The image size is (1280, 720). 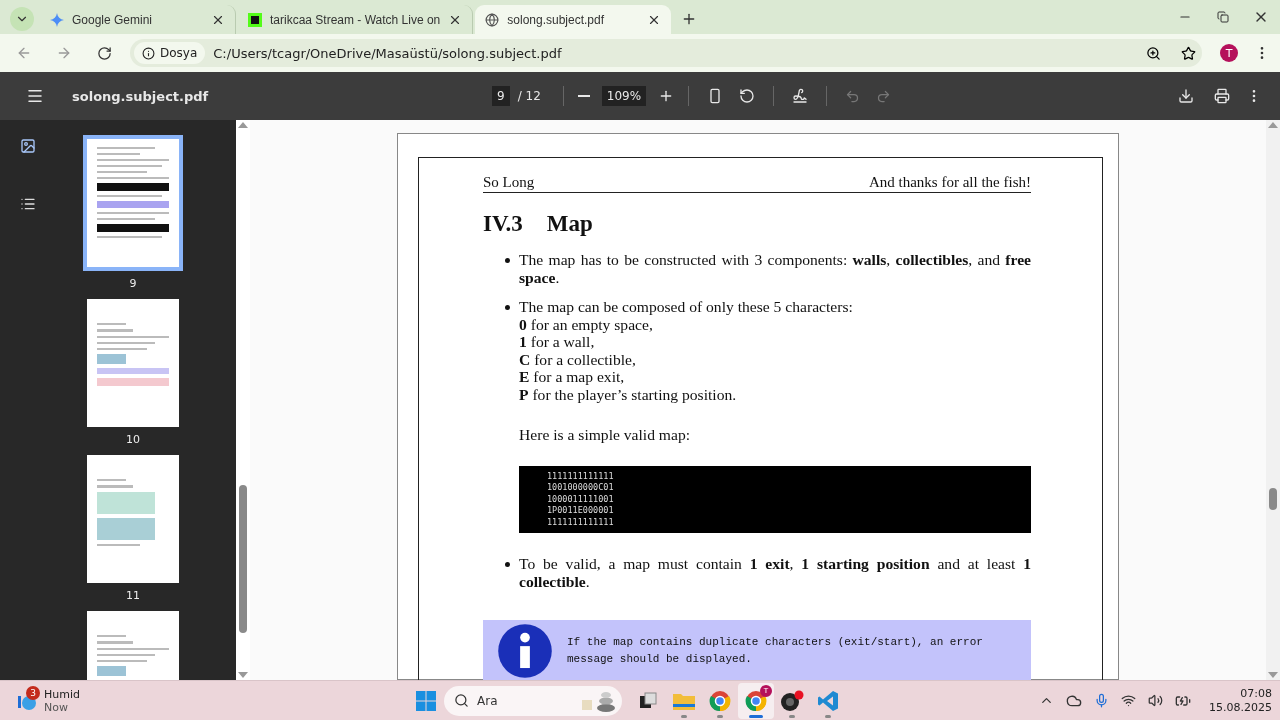 I want to click on tab-title: tarikcaa Stream - Watch Live on, so click(x=355, y=19).